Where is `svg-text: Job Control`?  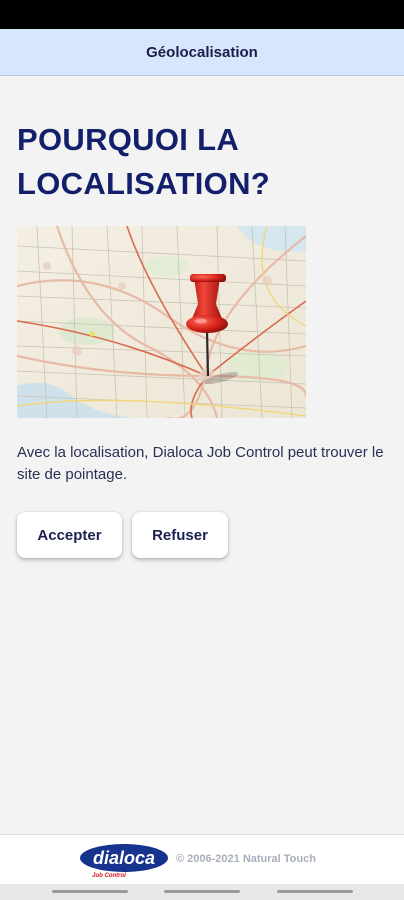
svg-text: Job Control is located at coordinates (109, 876).